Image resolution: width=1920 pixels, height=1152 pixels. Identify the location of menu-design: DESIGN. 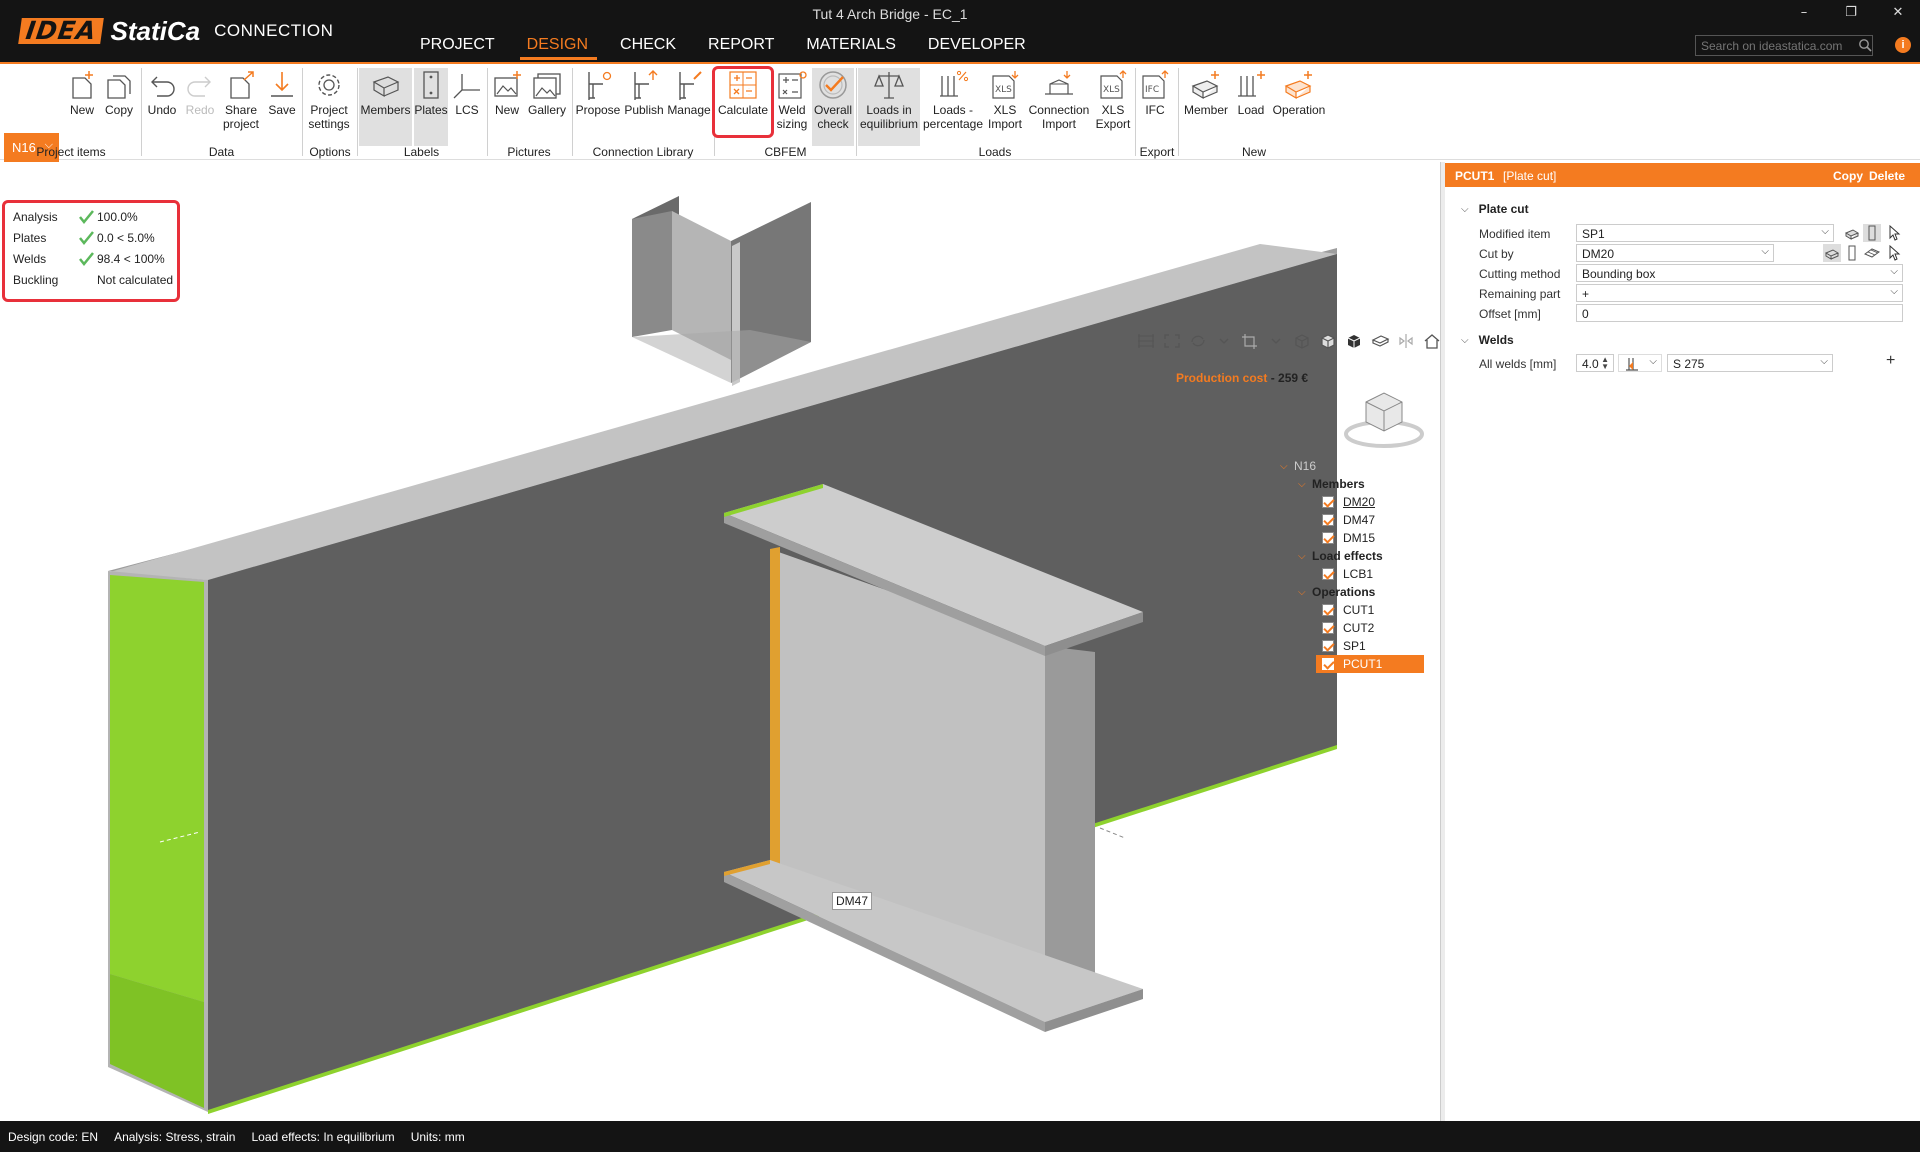
(558, 46).